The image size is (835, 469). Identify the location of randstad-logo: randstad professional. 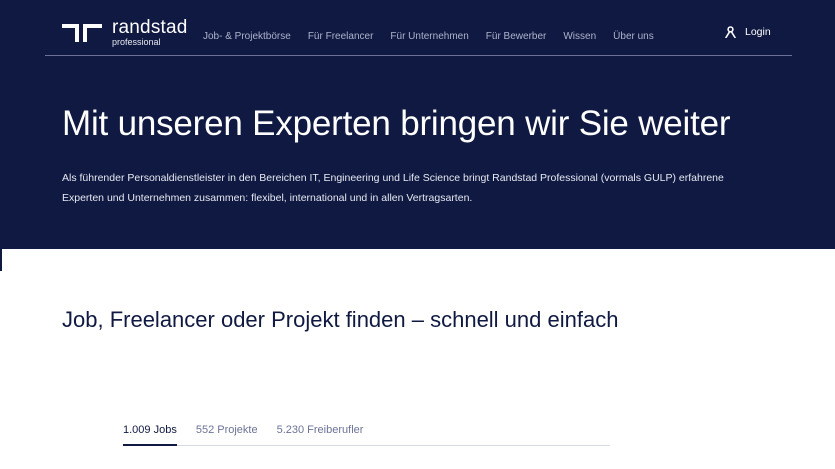
(125, 32).